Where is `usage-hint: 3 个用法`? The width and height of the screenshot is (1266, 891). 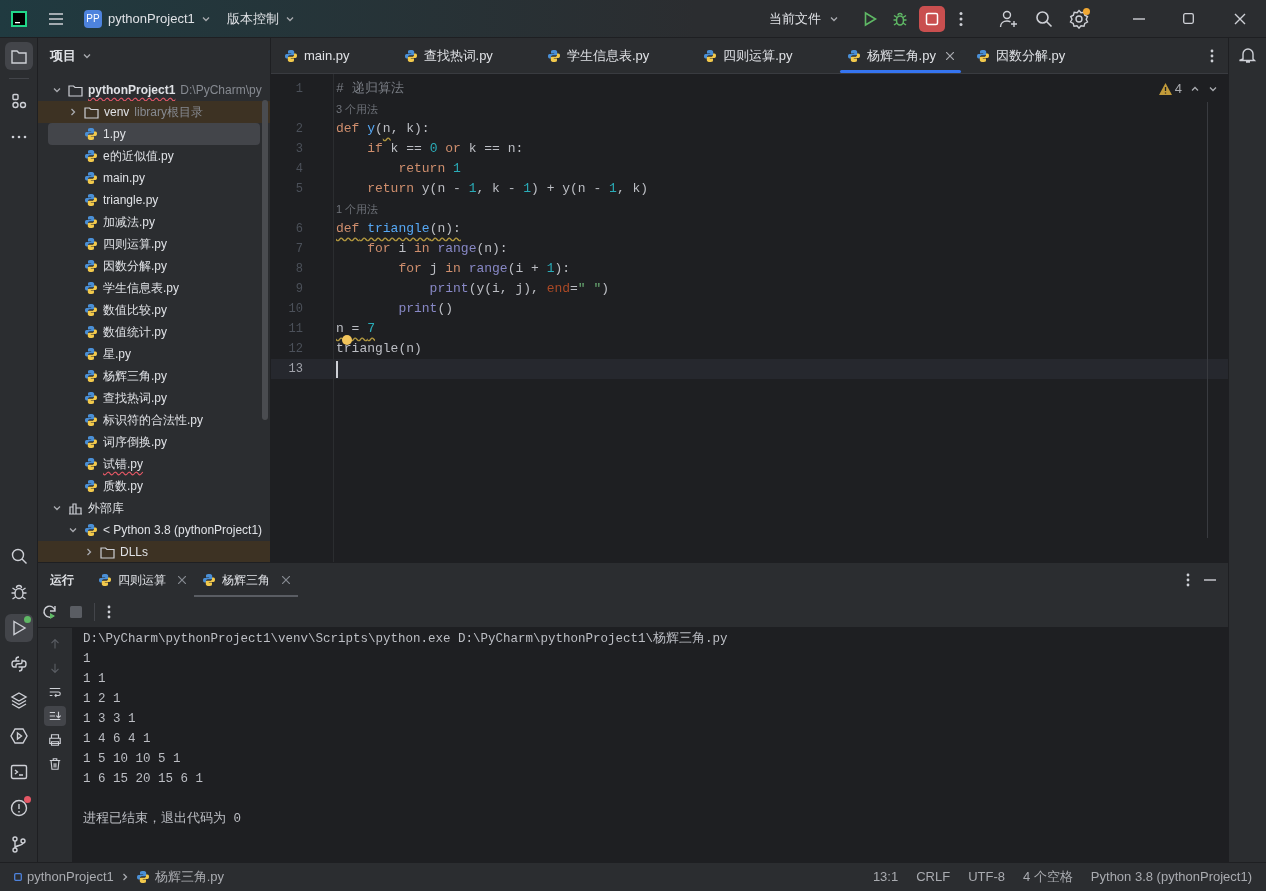 usage-hint: 3 个用法 is located at coordinates (357, 109).